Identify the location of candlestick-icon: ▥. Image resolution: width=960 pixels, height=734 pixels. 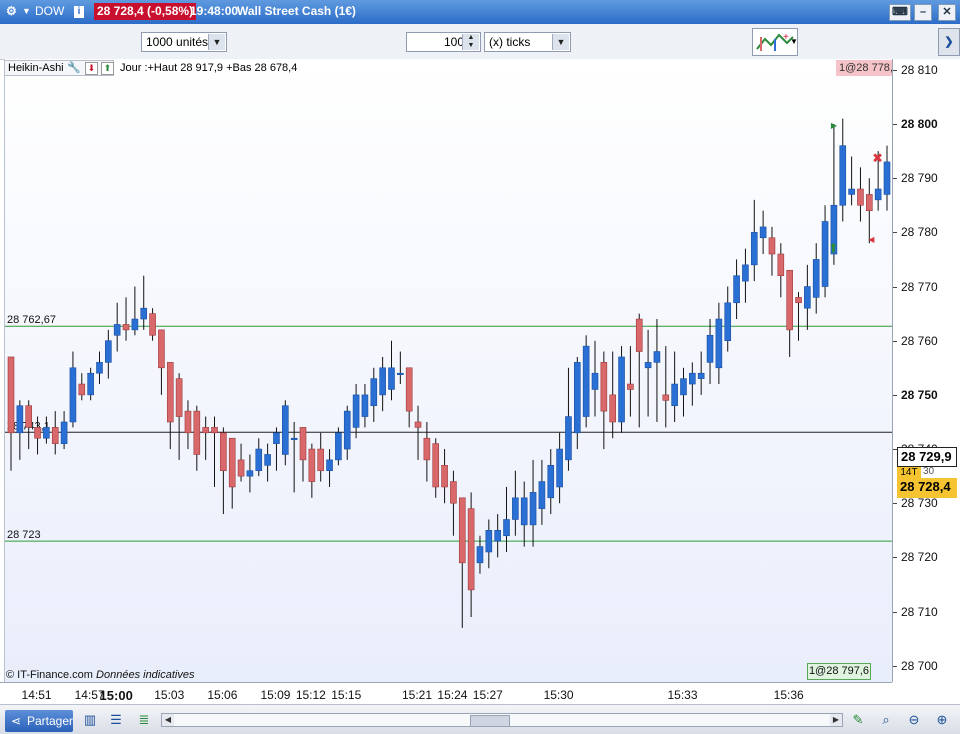
(90, 720).